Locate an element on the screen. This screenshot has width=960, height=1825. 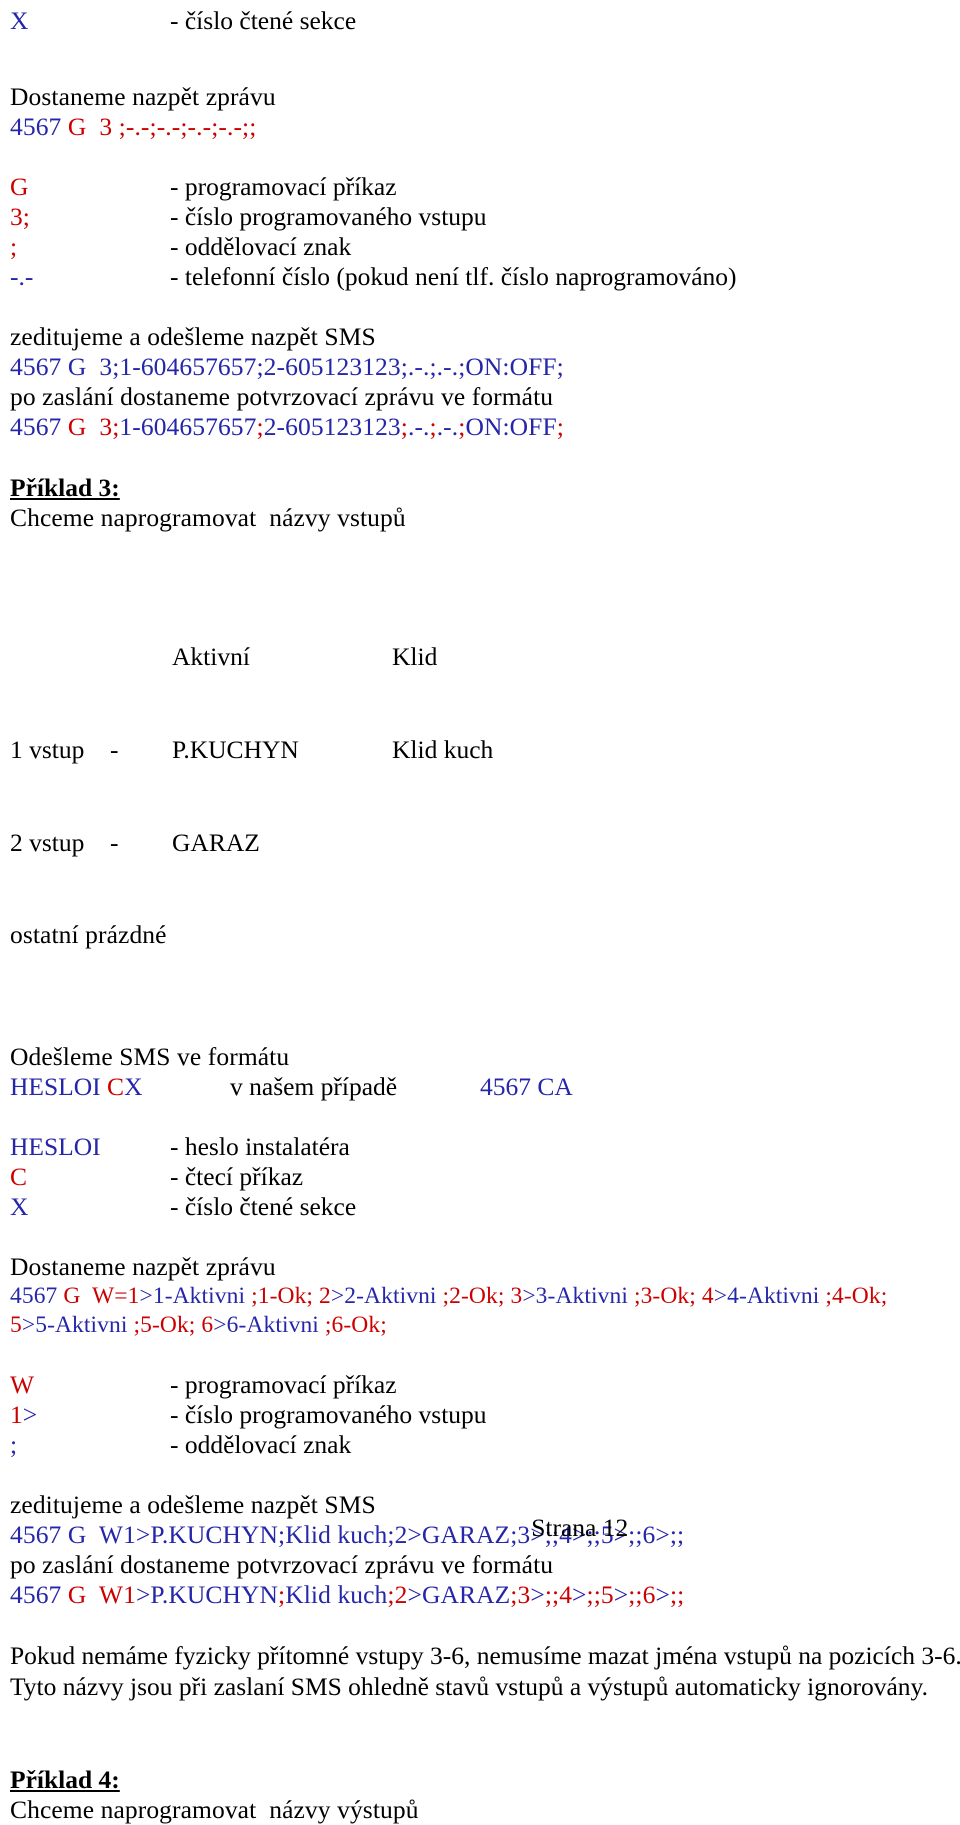
table-row: 2 vstup - GARAZ is located at coordinates (482, 842).